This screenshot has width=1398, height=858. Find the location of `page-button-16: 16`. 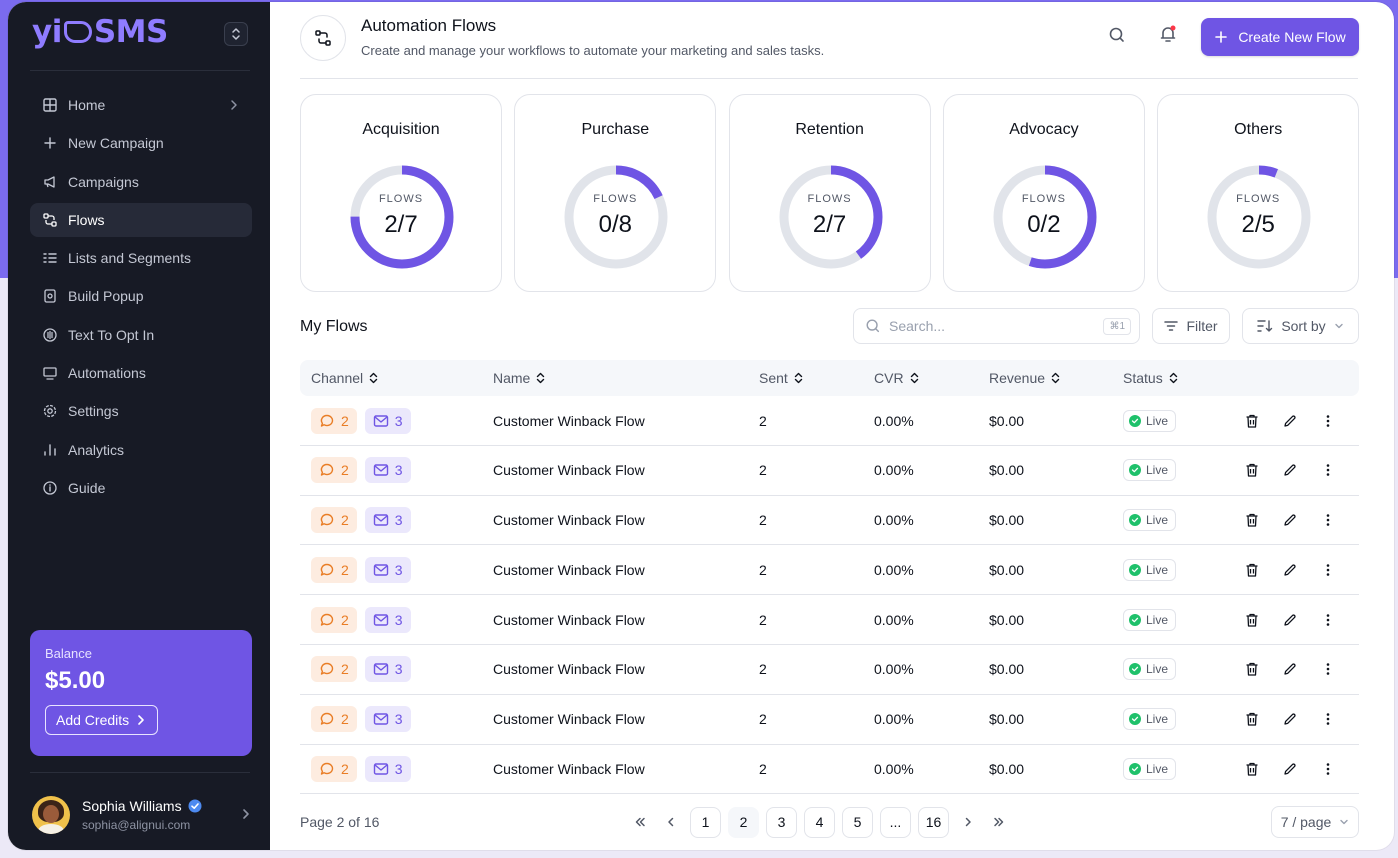

page-button-16: 16 is located at coordinates (933, 822).